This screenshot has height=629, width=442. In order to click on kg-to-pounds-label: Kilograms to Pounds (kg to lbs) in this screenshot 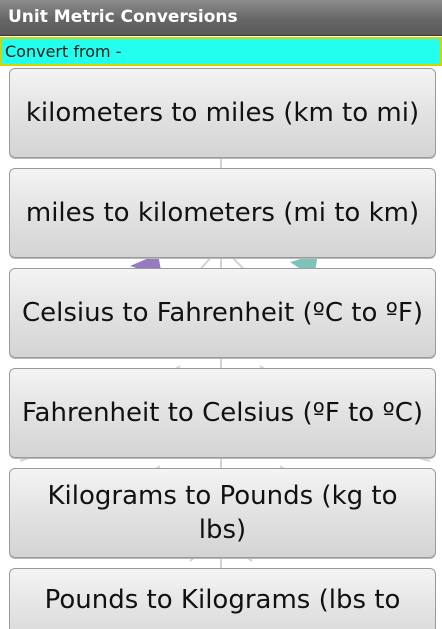, I will do `click(222, 513)`.